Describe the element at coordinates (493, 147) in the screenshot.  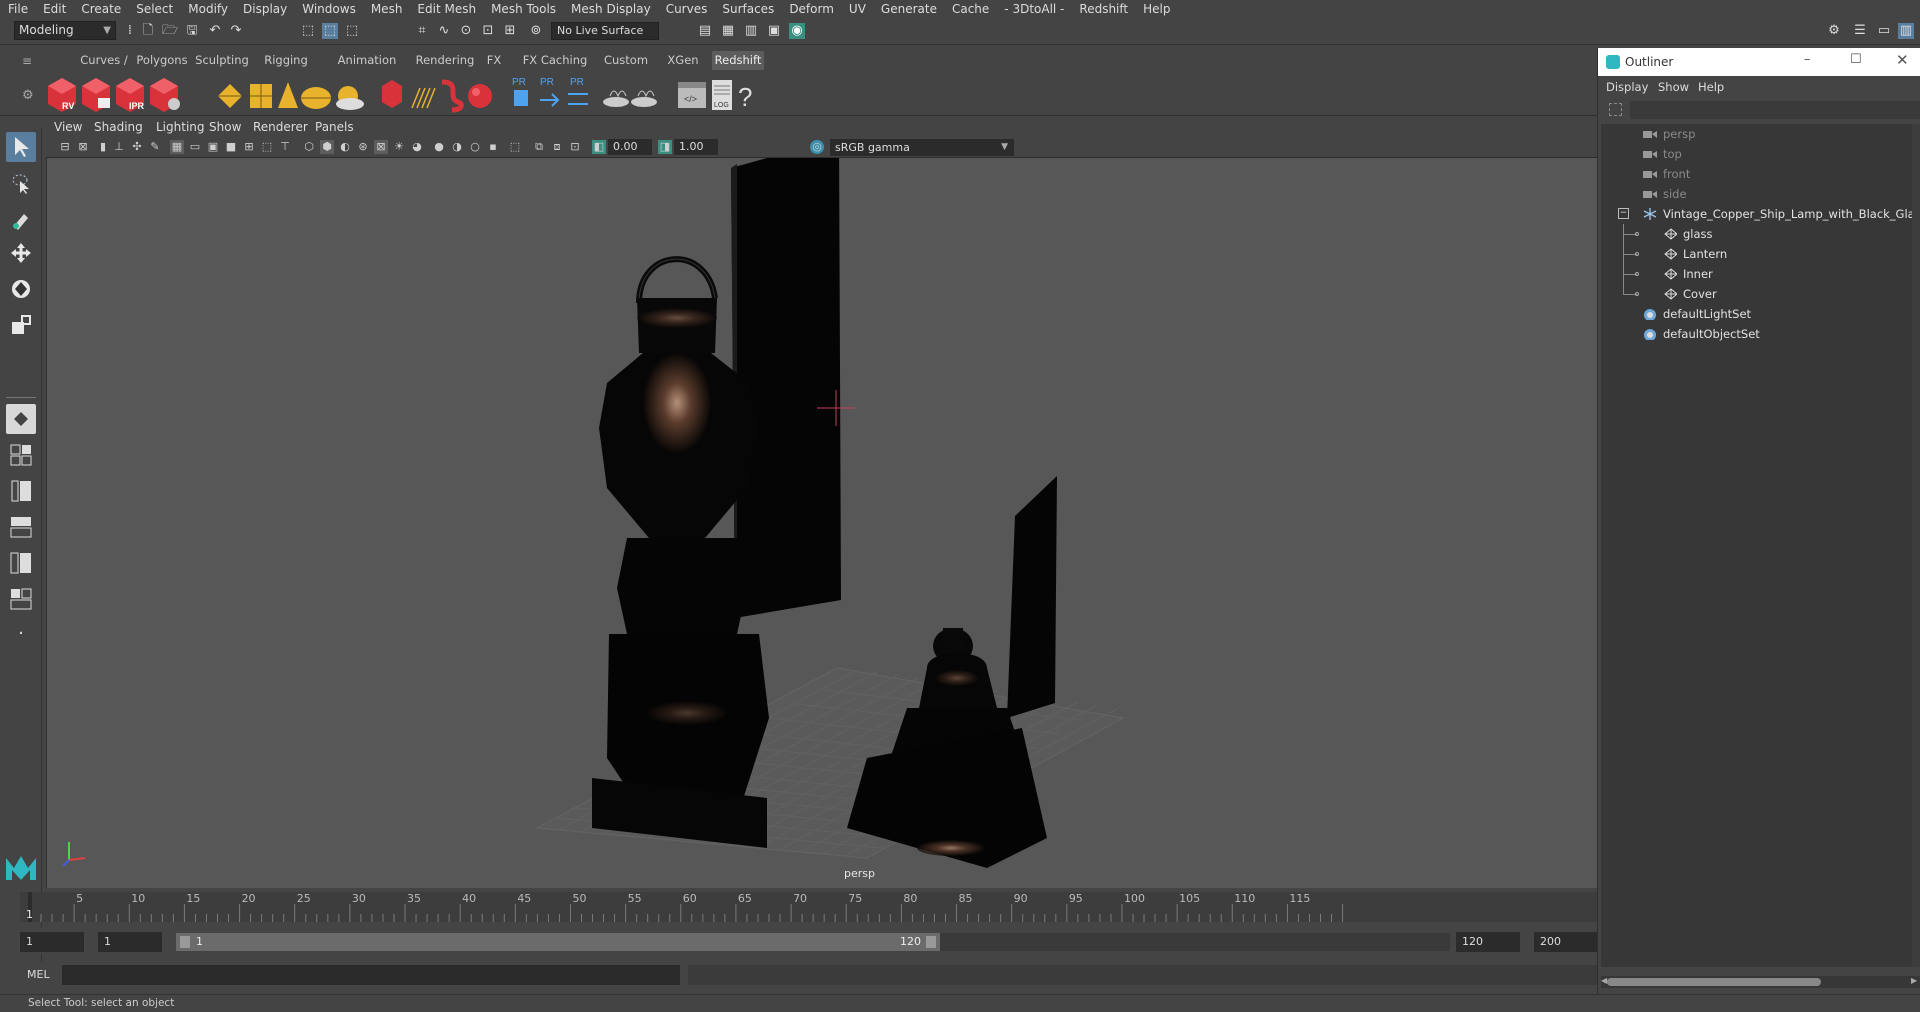
I see `depth-of-field-icon: ▪` at that location.